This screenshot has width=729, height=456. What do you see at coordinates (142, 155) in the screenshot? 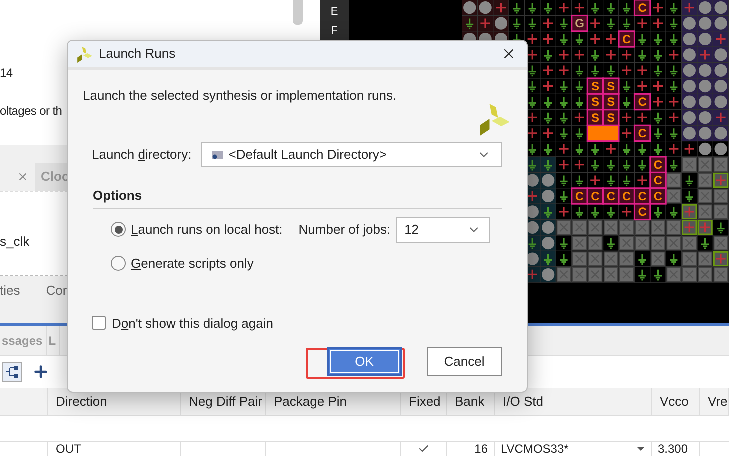
I see `field-label: Launch directory:` at bounding box center [142, 155].